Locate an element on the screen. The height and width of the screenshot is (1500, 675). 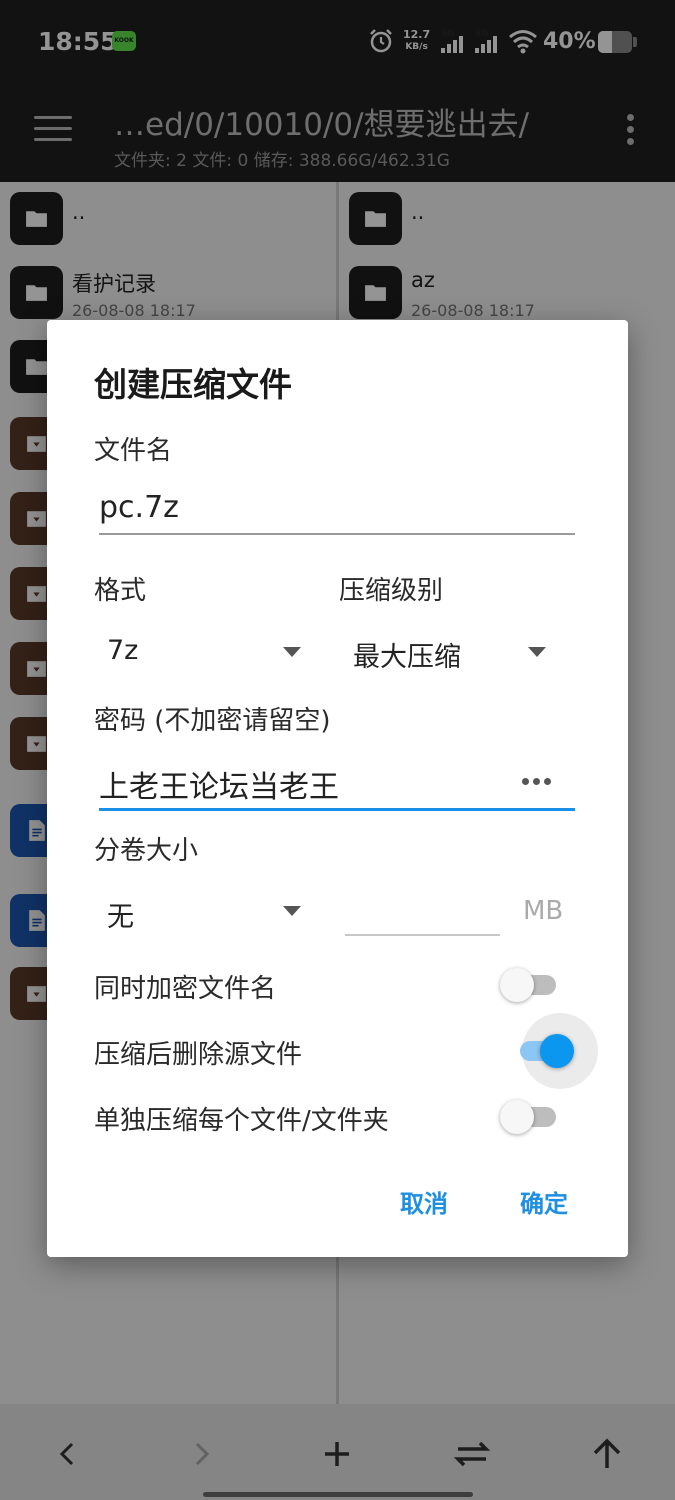
volume-unit: MB is located at coordinates (543, 911).